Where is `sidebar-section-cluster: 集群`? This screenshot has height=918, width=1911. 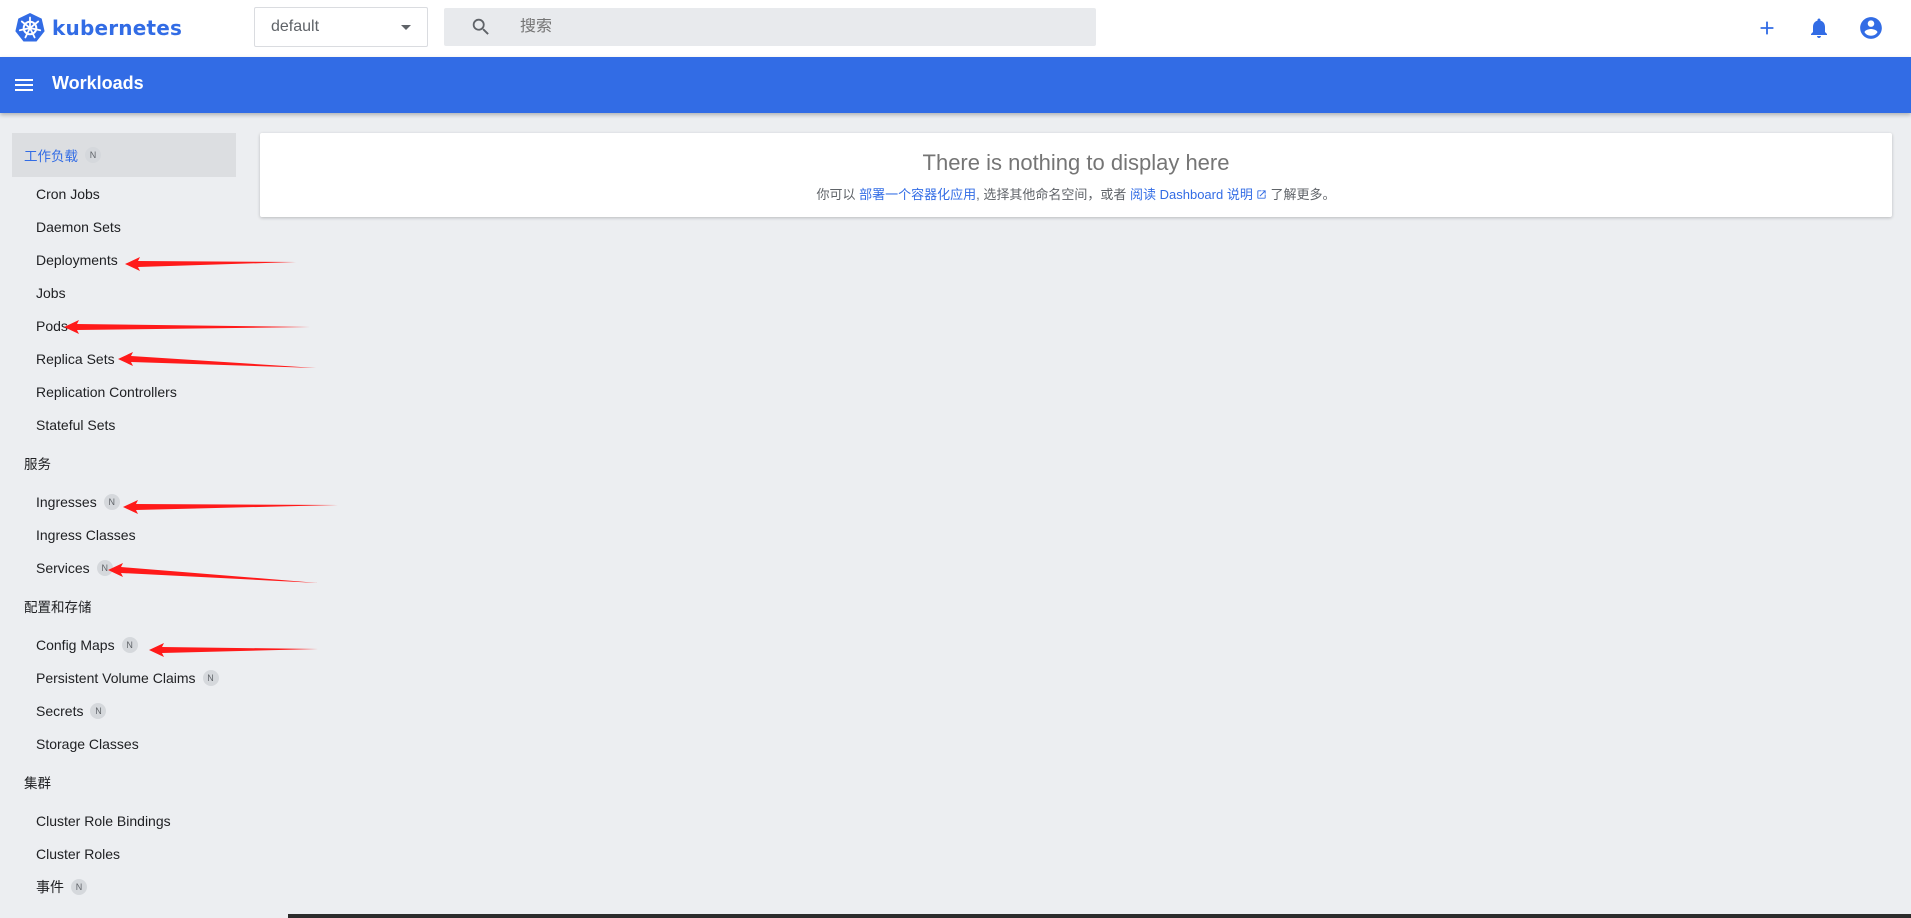 sidebar-section-cluster: 集群 is located at coordinates (124, 782).